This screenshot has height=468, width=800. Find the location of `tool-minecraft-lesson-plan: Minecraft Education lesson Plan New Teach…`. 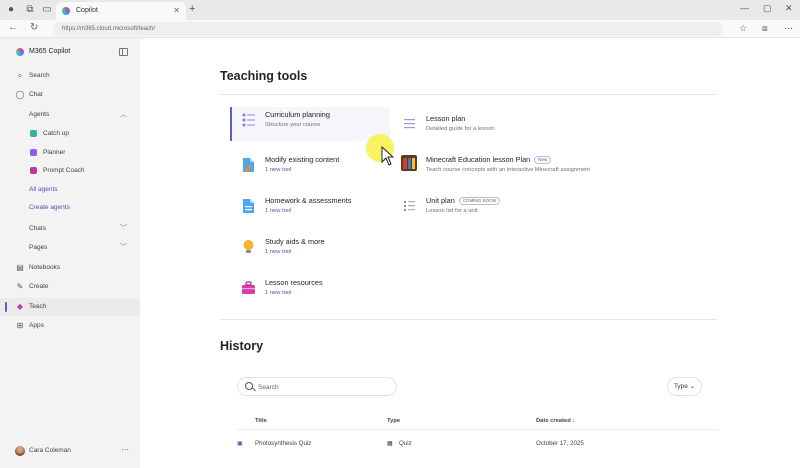

tool-minecraft-lesson-plan: Minecraft Education lesson Plan New Teach… is located at coordinates (543, 169).